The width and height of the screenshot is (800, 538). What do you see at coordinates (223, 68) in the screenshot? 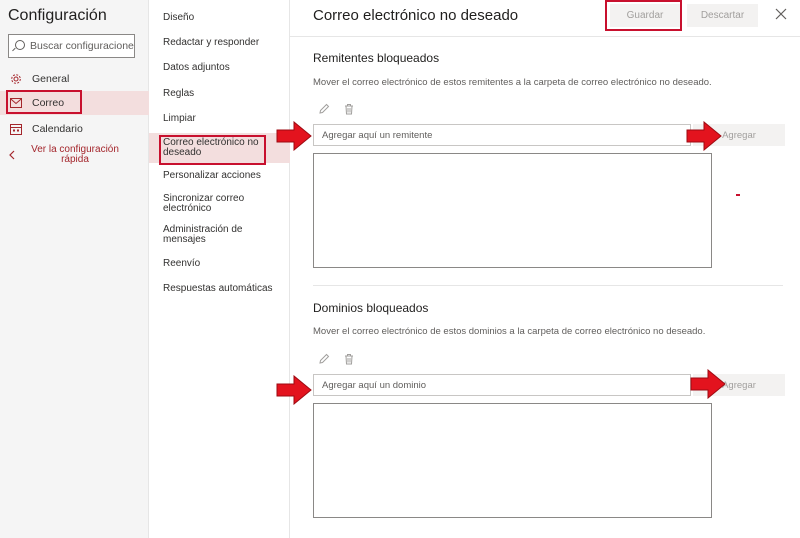
I see `submenu-item-adjuntos: Datos adjuntos` at bounding box center [223, 68].